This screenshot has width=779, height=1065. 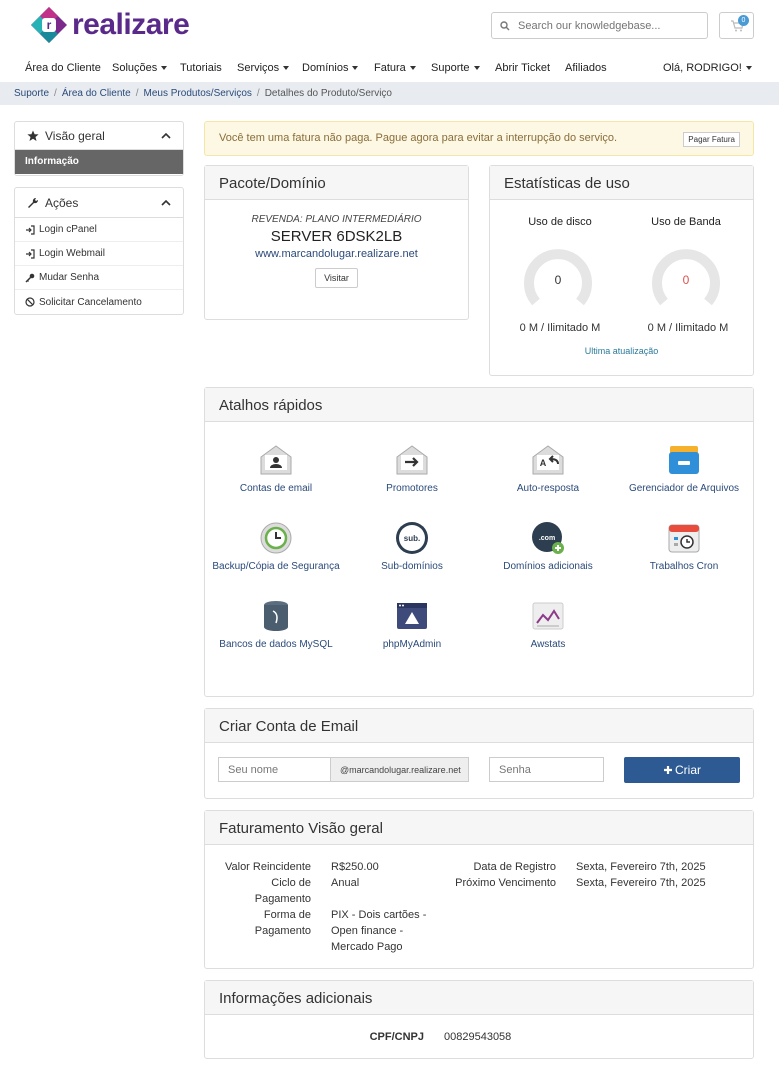 What do you see at coordinates (355, 867) in the screenshot?
I see `billing-value-recurring: R$250.00` at bounding box center [355, 867].